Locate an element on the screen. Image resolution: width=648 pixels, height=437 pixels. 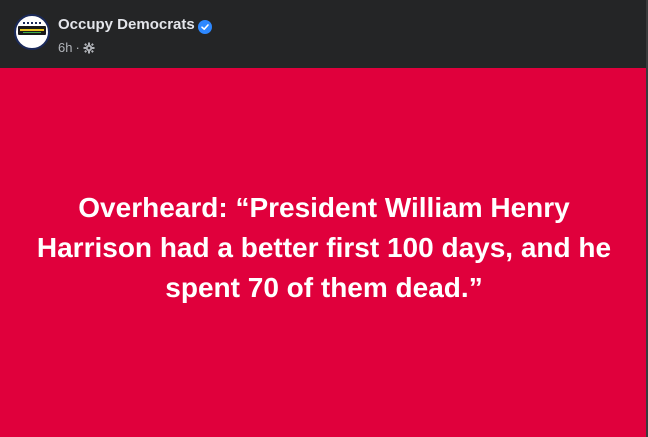
logo-stripe is located at coordinates (32, 30).